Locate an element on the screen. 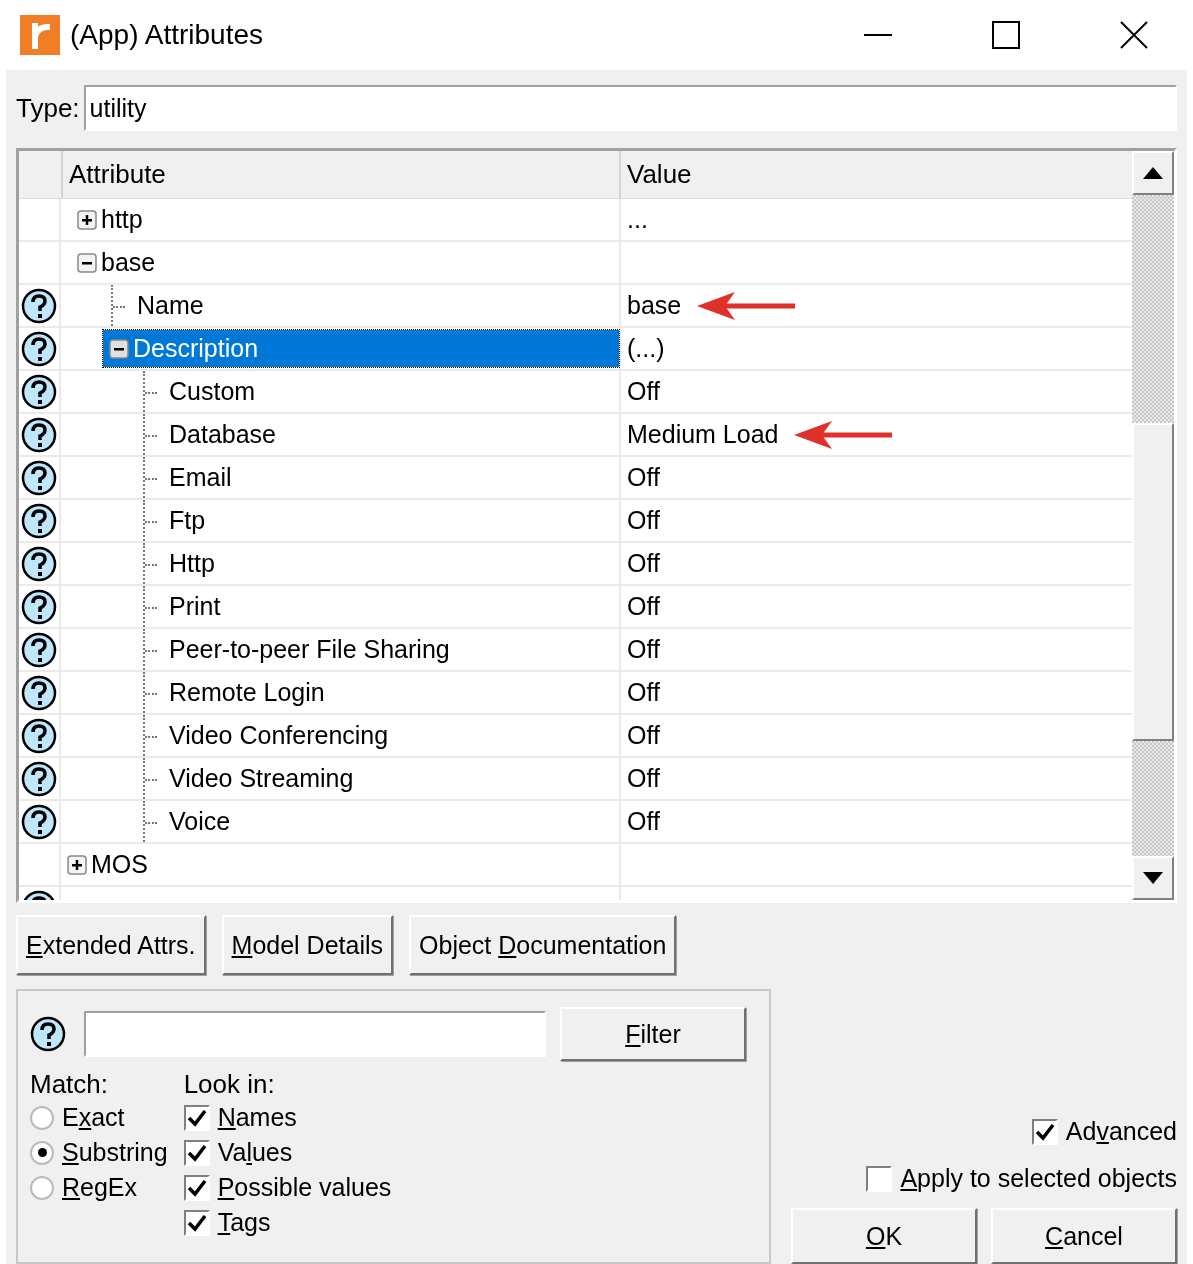  dialog-button: Cancel is located at coordinates (1084, 1236).